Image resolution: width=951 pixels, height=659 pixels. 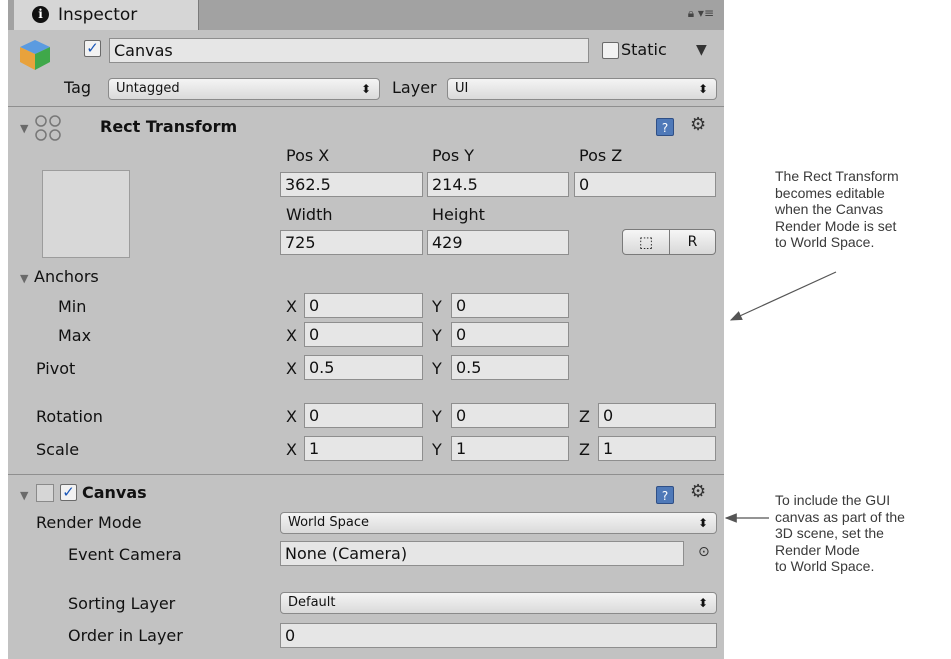 What do you see at coordinates (783, 296) in the screenshot?
I see `arrow-to-rect-transform` at bounding box center [783, 296].